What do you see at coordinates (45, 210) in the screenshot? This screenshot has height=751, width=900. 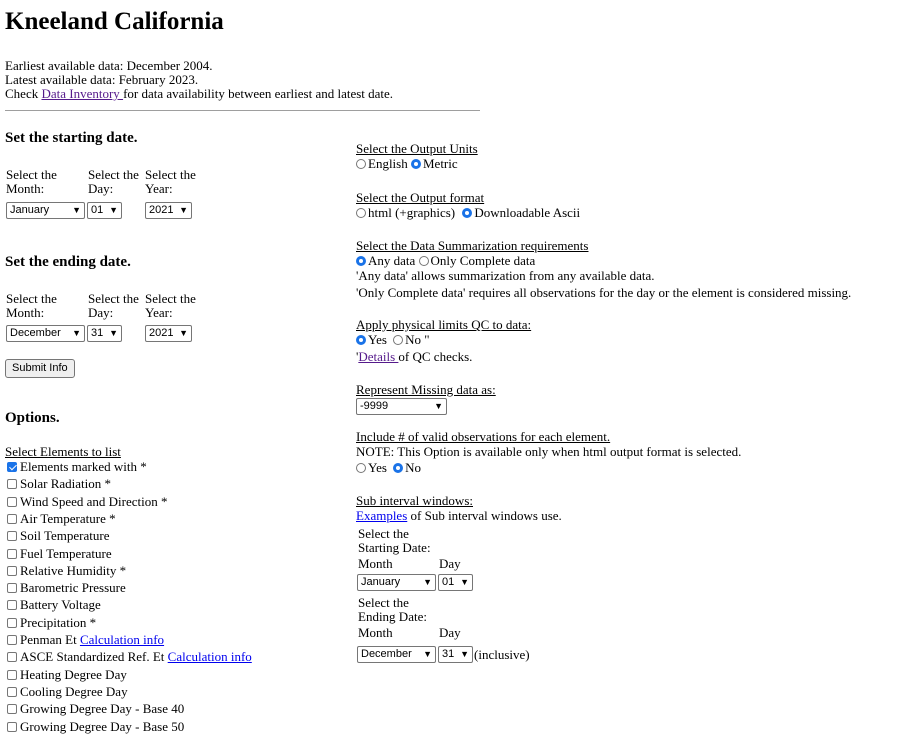 I see `start-month-select: January ▼` at bounding box center [45, 210].